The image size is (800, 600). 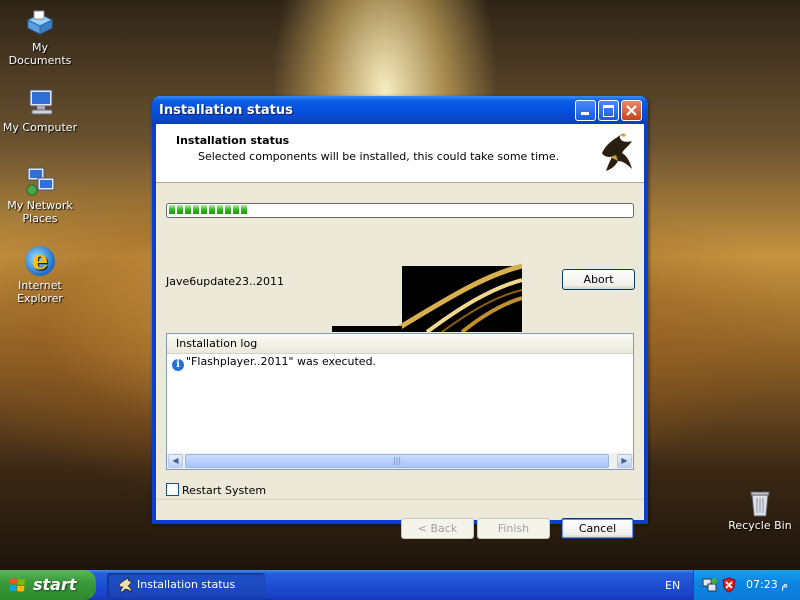 What do you see at coordinates (40, 212) in the screenshot?
I see `desktop-icon-label: My Network Places` at bounding box center [40, 212].